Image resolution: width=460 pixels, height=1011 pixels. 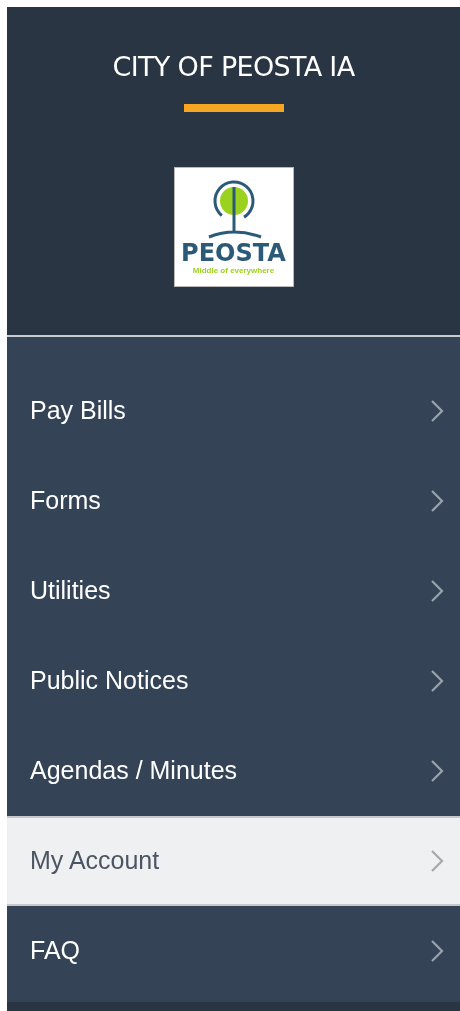 What do you see at coordinates (233, 270) in the screenshot?
I see `logo-tagline: Middle of everywhere` at bounding box center [233, 270].